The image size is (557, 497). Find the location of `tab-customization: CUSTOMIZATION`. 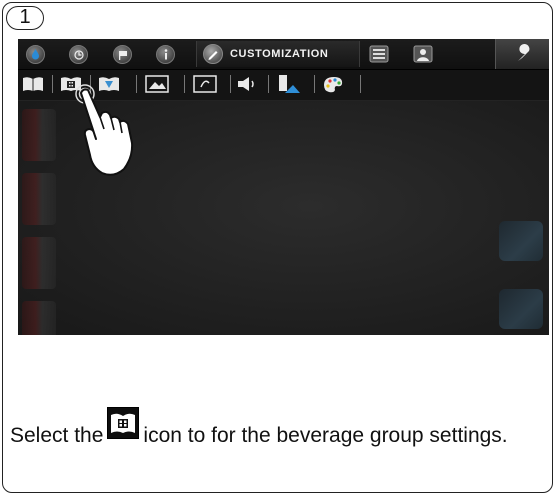

tab-customization: CUSTOMIZATION is located at coordinates (278, 54).